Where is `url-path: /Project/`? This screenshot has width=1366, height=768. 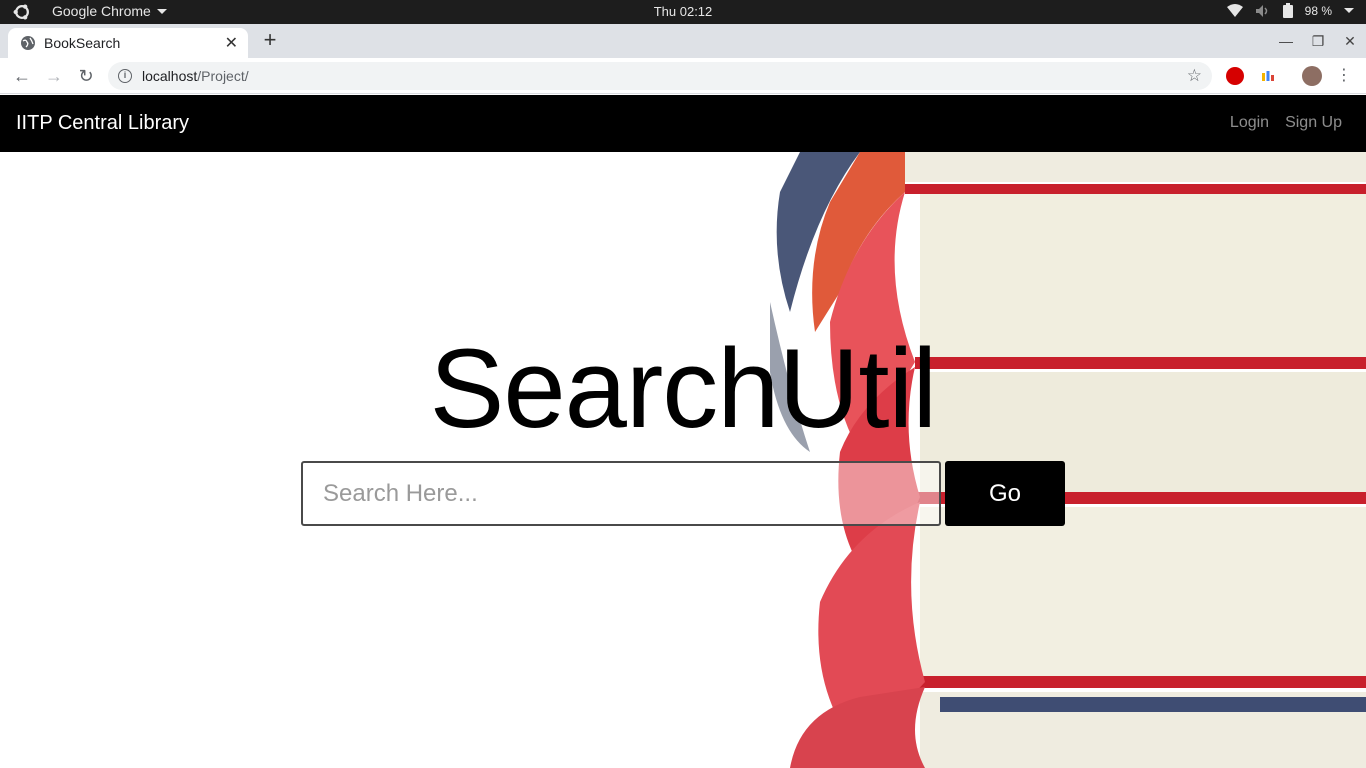
url-path: /Project/ is located at coordinates (223, 76).